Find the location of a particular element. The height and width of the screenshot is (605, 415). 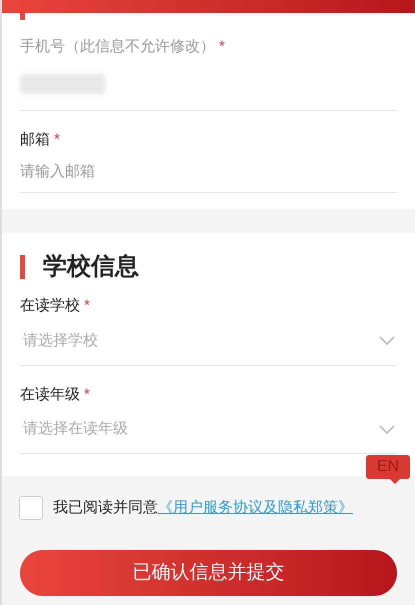

badge-pointer-icon is located at coordinates (395, 481).